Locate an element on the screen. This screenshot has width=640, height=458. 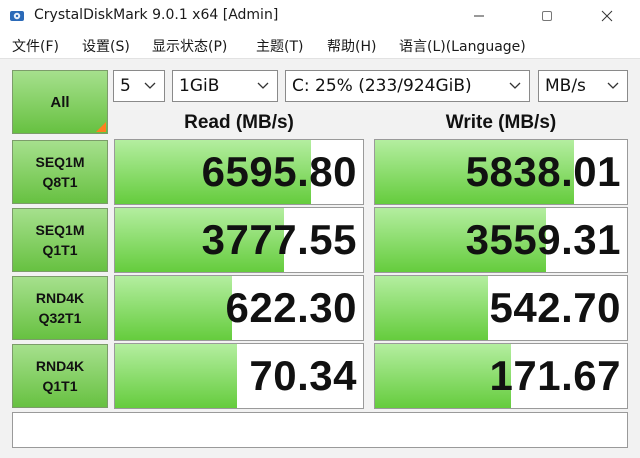
all-button: All is located at coordinates (60, 102).